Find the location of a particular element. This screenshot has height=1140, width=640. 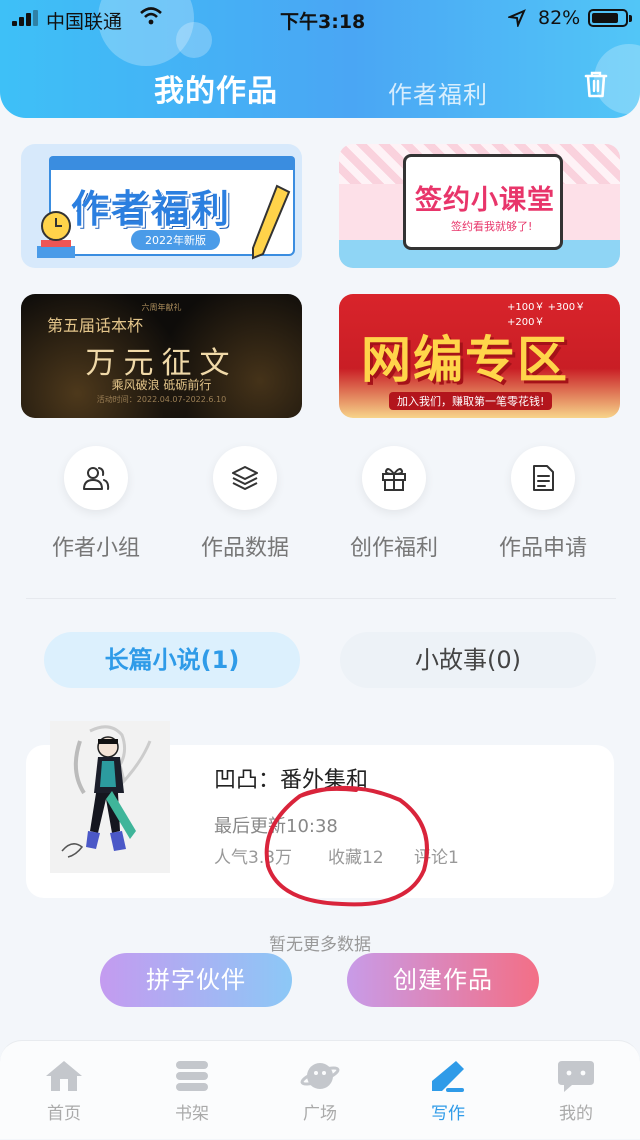

work-comments: 评论1 is located at coordinates (436, 858).